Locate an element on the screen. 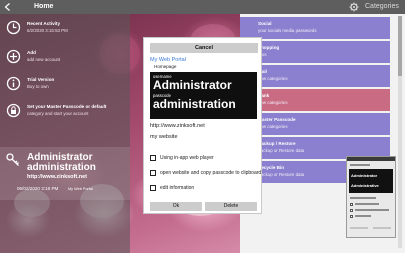  menu-item-add: Add add new account is located at coordinates (65, 58).